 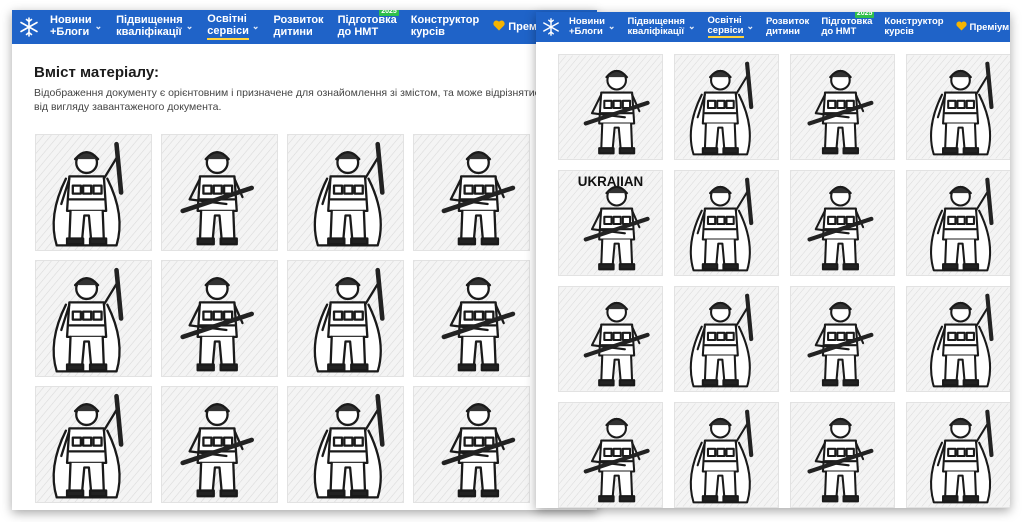 I want to click on nav-news-label: Новини, so click(x=71, y=20).